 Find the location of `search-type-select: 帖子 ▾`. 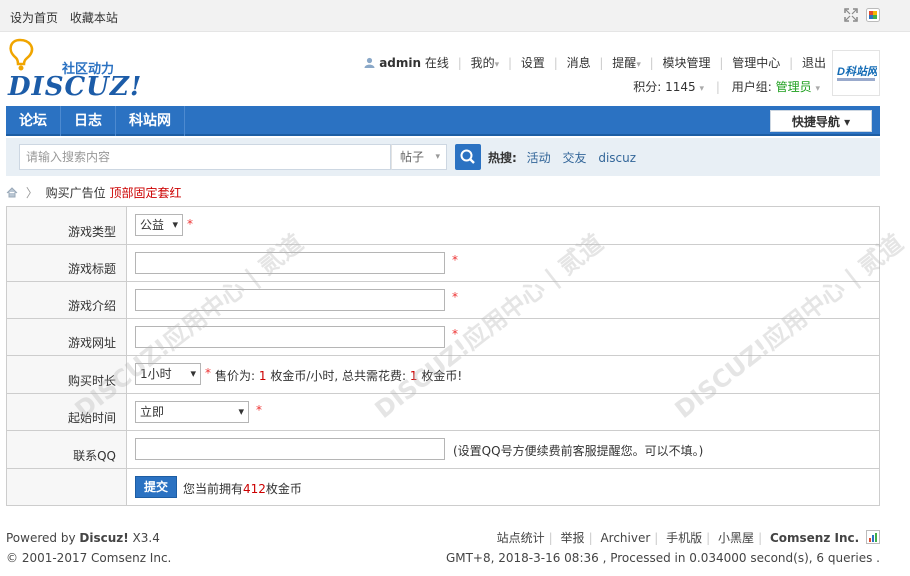

search-type-select: 帖子 ▾ is located at coordinates (419, 157).